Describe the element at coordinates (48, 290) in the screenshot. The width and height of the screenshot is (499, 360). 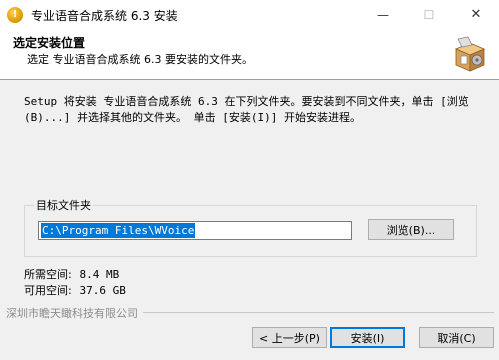
I see `space-available-label: 可用空间:` at that location.